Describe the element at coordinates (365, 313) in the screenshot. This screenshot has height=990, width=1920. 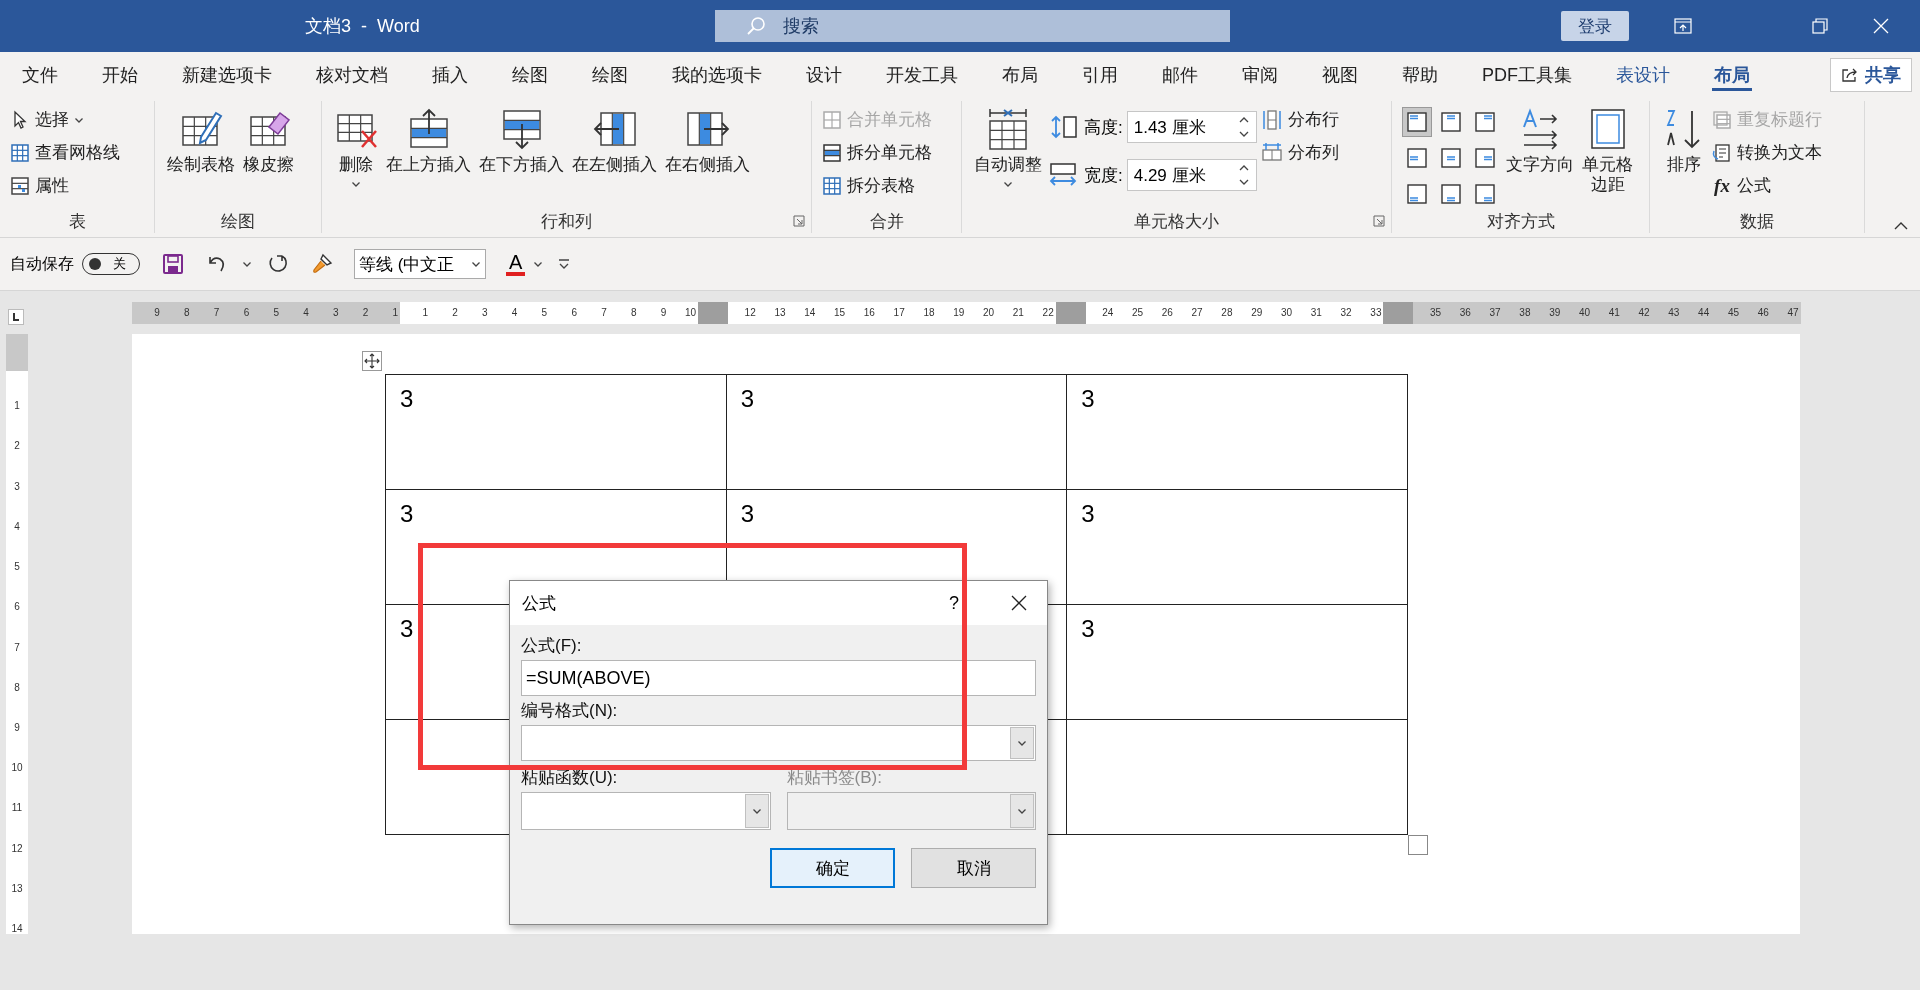
I see `ruler-number: 2` at that location.